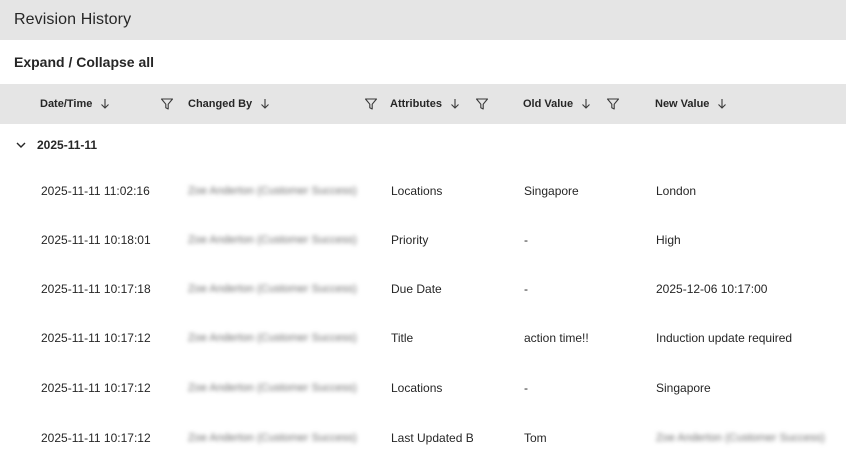  Describe the element at coordinates (95, 190) in the screenshot. I see `cell-datetime: 2025-11-11 11:02:16` at that location.